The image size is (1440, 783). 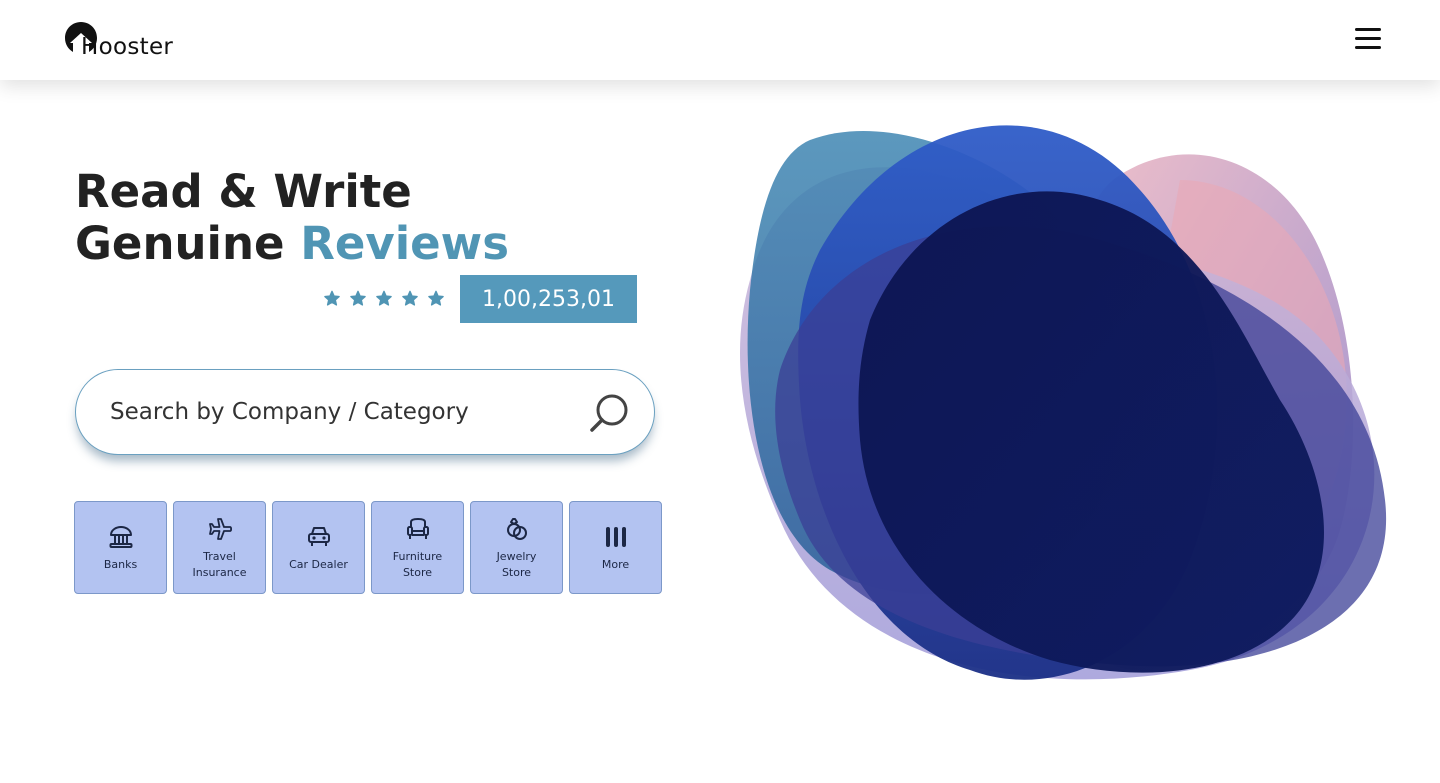 I want to click on category-label: Banks, so click(x=120, y=564).